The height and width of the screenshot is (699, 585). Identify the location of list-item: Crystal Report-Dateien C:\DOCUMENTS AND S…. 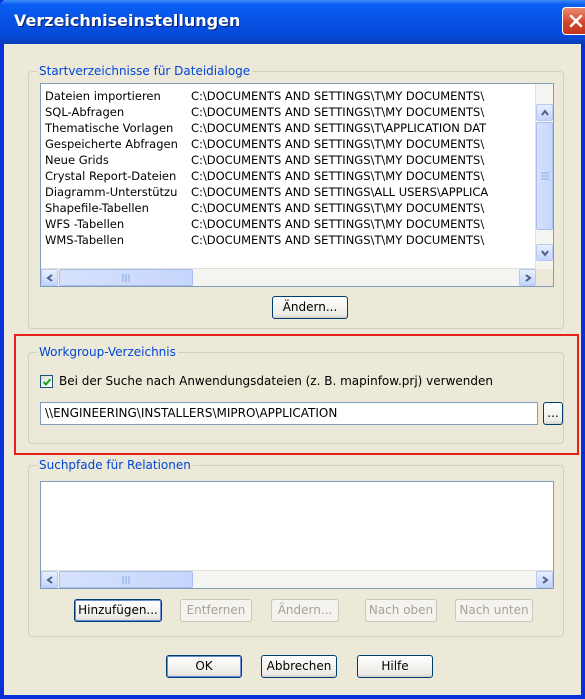
(289, 176).